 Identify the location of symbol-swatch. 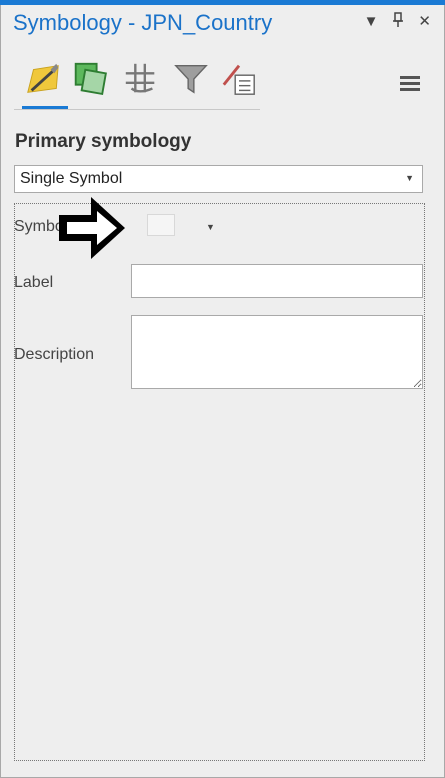
(161, 225).